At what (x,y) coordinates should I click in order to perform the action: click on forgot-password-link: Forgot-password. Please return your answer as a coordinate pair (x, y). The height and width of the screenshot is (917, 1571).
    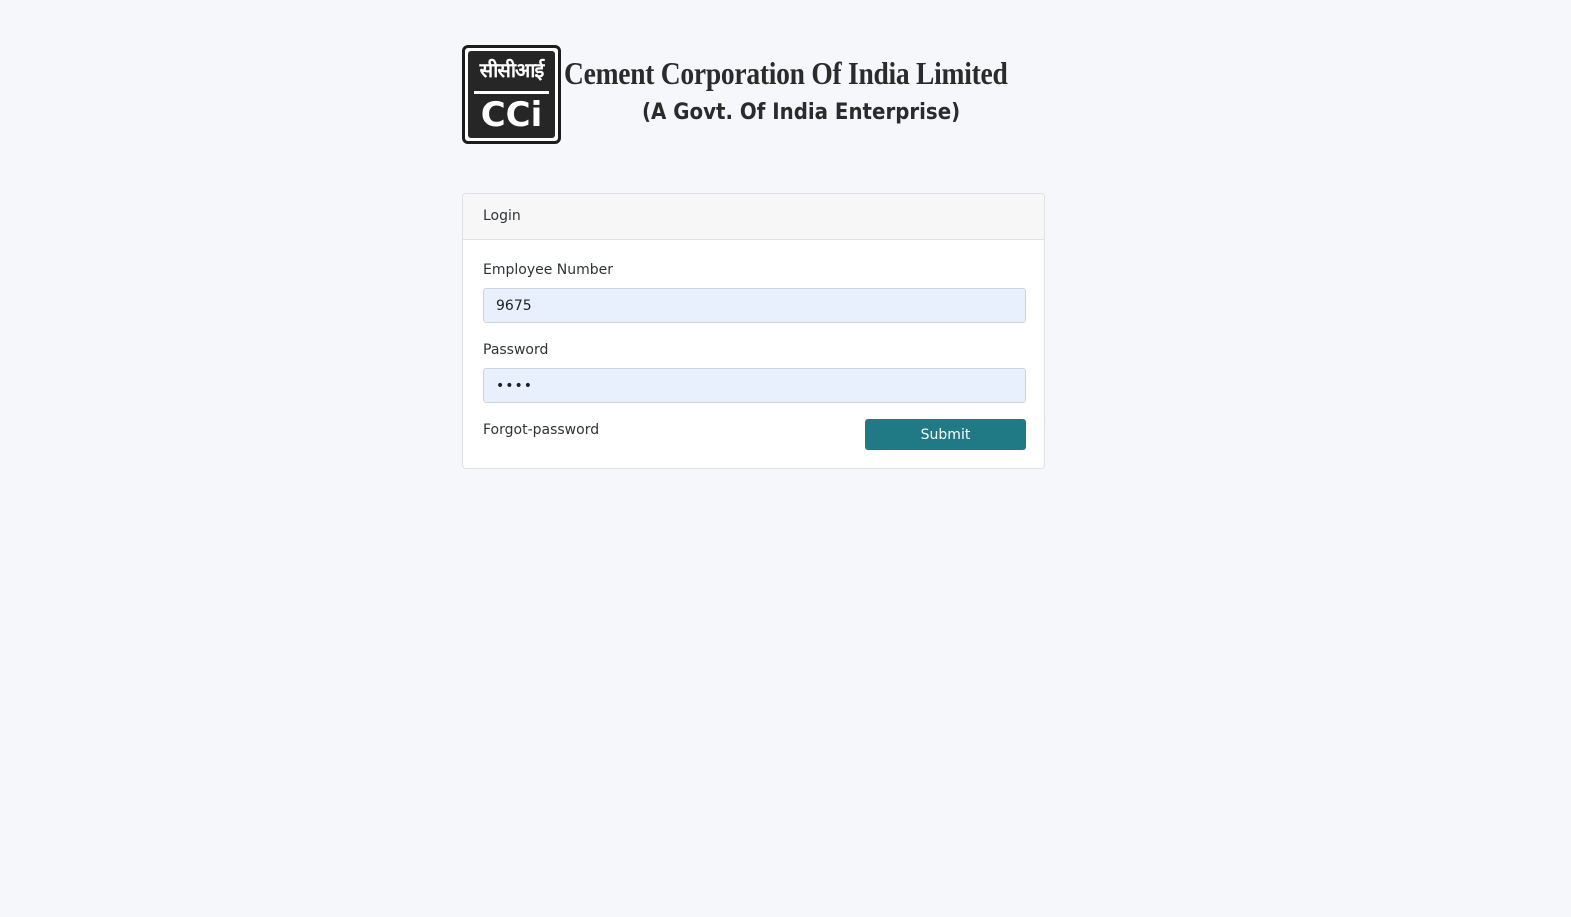
    Looking at the image, I should click on (541, 430).